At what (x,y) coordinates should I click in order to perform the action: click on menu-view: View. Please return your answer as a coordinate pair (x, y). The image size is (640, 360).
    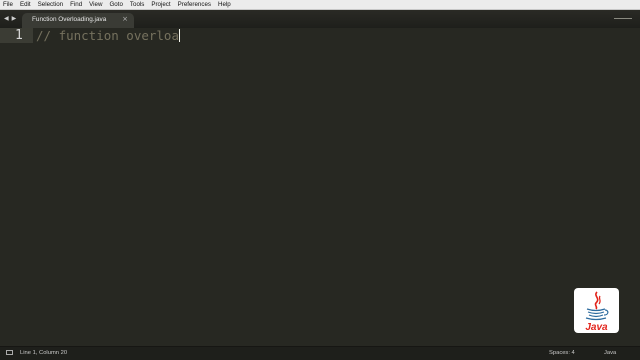
    Looking at the image, I should click on (95, 5).